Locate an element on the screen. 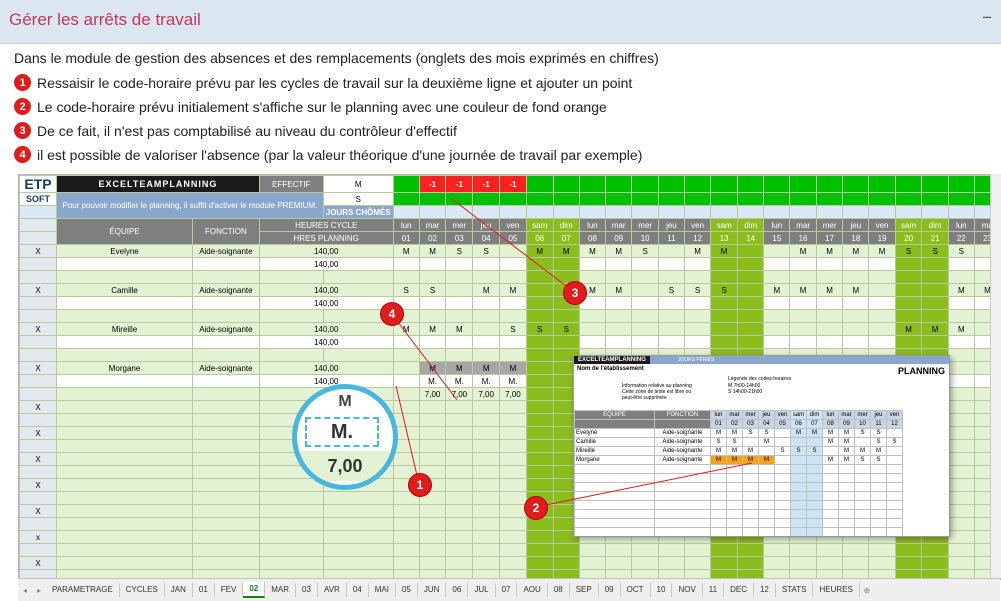  collapse-icon: − is located at coordinates (987, 18).